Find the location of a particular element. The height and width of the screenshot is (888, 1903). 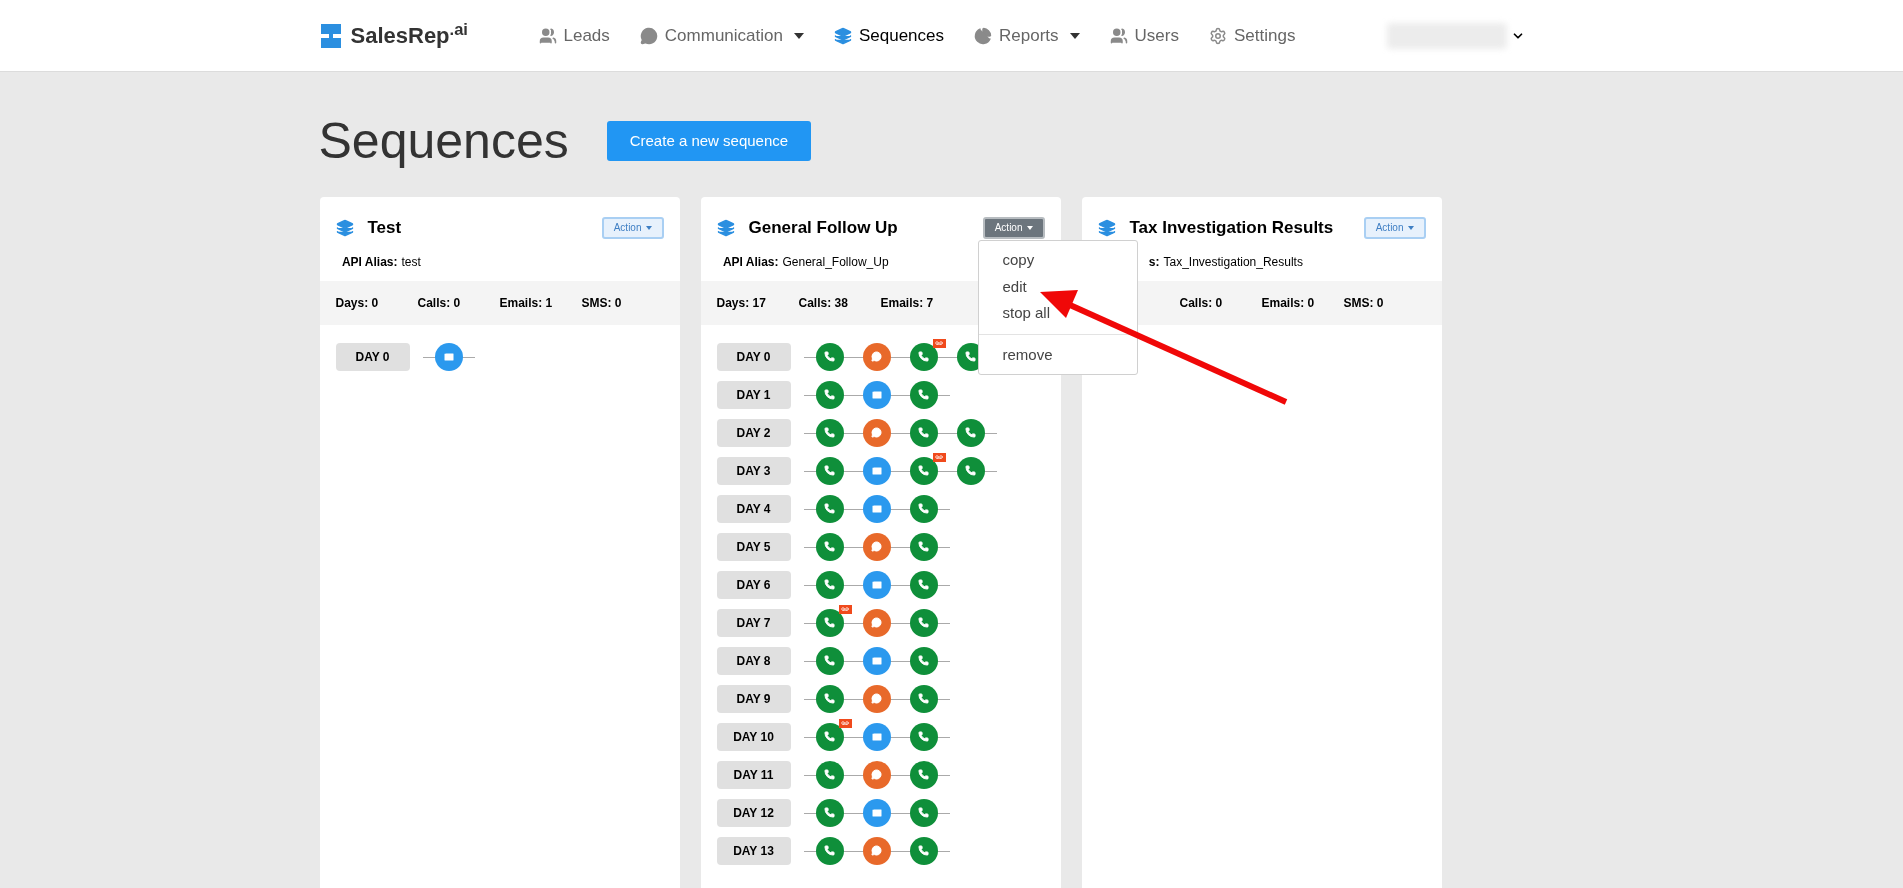

stat-text: Emails: 0 is located at coordinates (1288, 303).